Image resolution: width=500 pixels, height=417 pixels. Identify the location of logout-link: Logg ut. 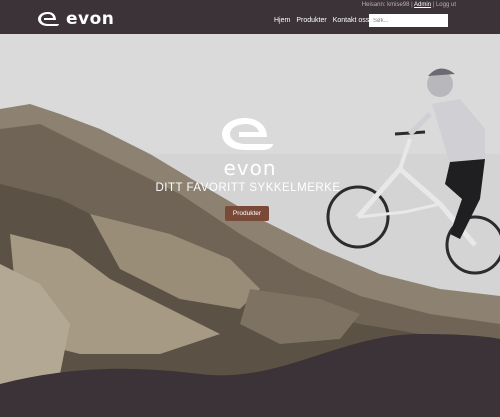
(446, 5).